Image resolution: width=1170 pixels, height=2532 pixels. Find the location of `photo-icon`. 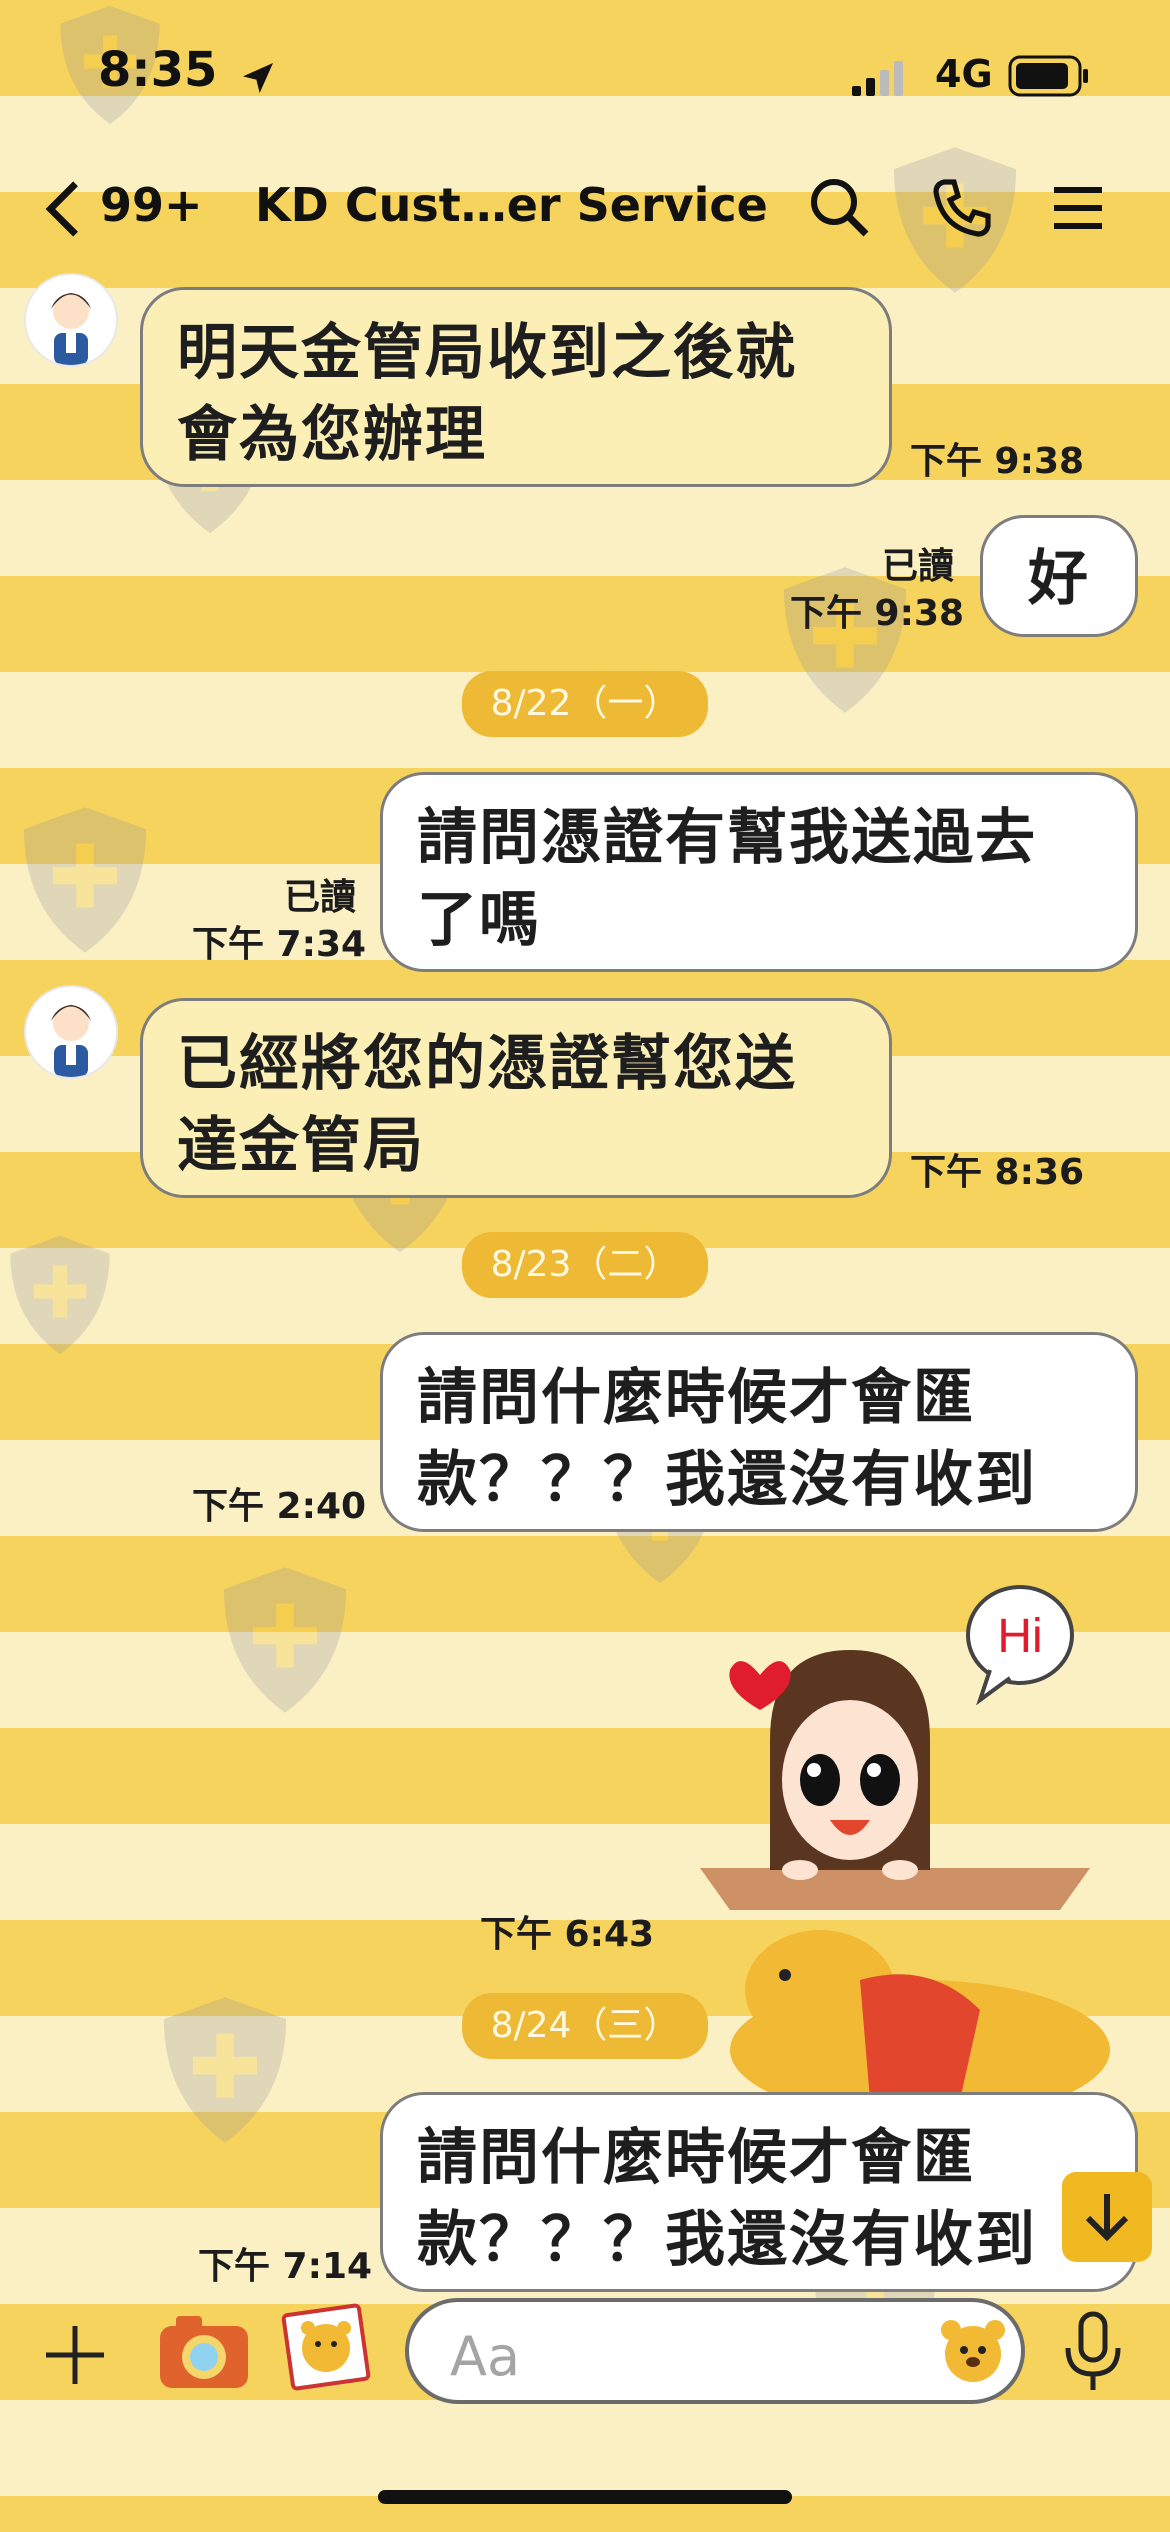

photo-icon is located at coordinates (326, 2347).